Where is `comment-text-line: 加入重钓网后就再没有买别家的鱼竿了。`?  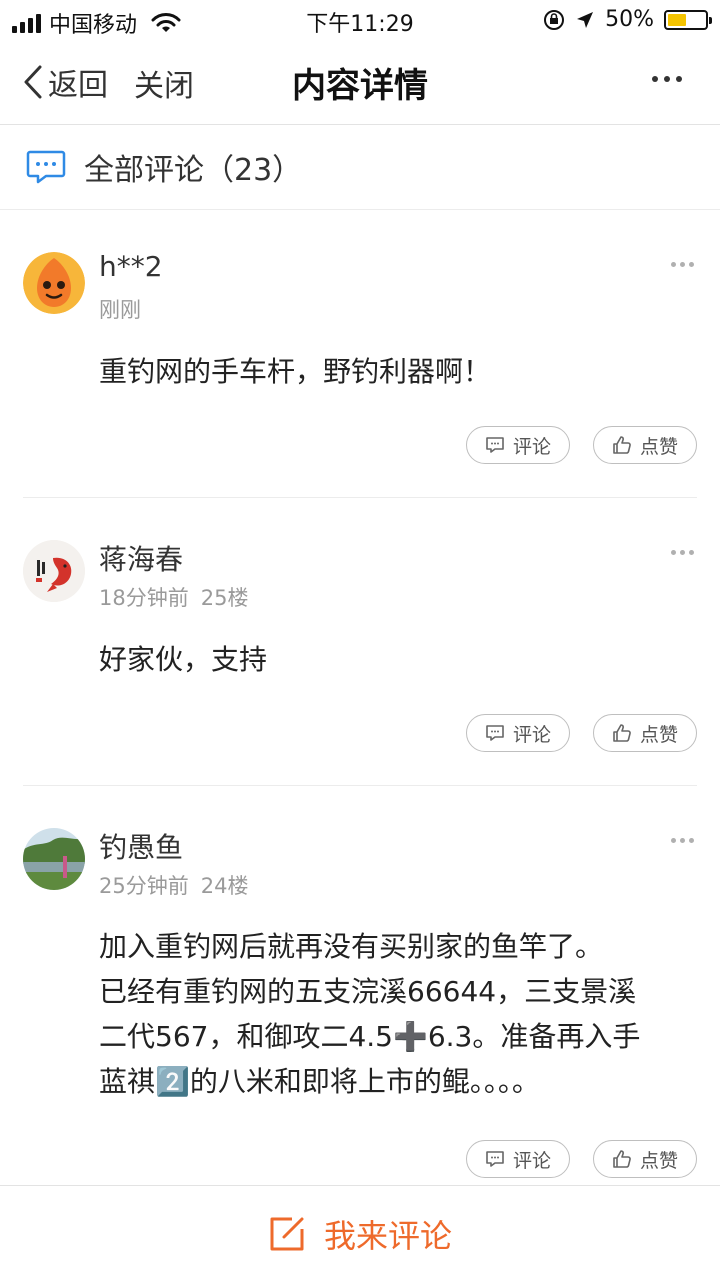 comment-text-line: 加入重钓网后就再没有买别家的鱼竿了。 is located at coordinates (351, 946).